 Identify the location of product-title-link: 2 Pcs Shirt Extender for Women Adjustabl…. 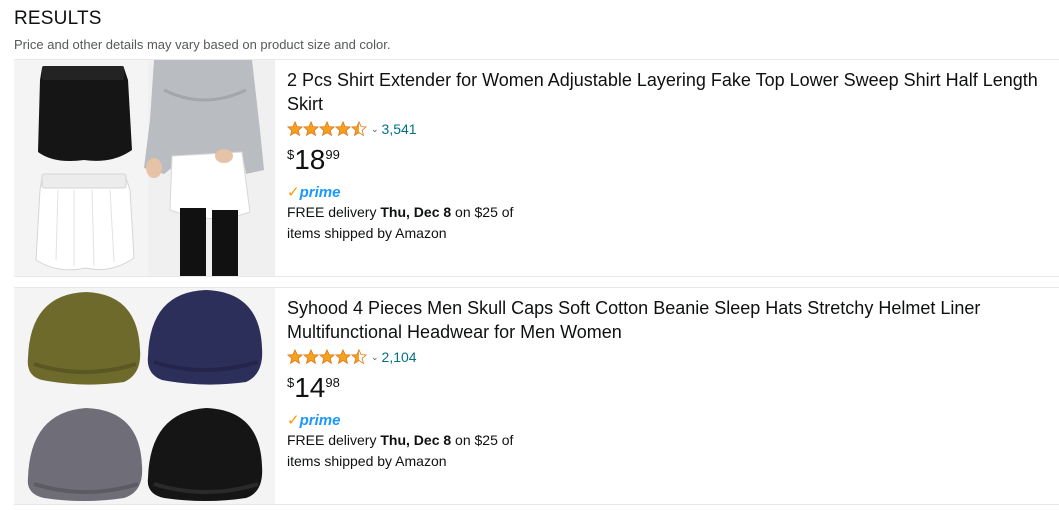
(672, 92).